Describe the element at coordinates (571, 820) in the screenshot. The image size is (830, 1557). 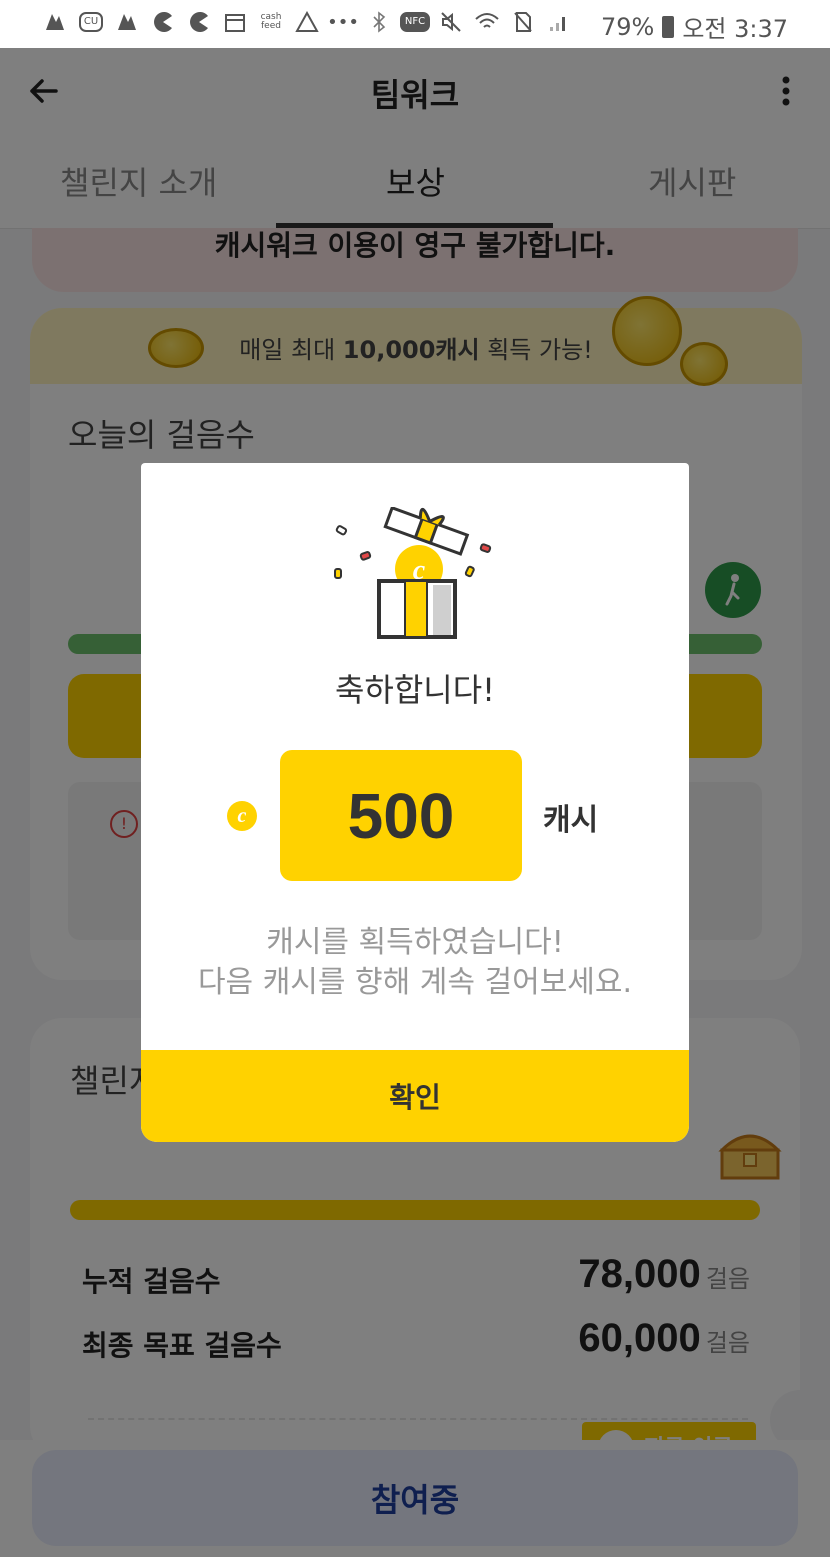
I see `reward-unit: 캐시` at that location.